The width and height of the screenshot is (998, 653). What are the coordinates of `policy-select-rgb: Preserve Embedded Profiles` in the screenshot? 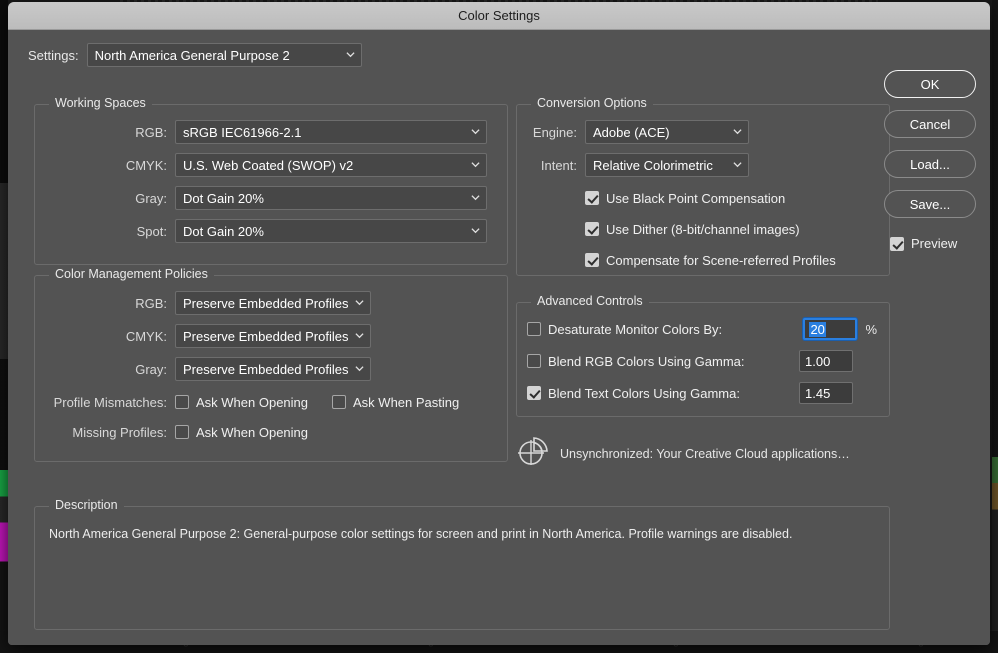 It's located at (273, 303).